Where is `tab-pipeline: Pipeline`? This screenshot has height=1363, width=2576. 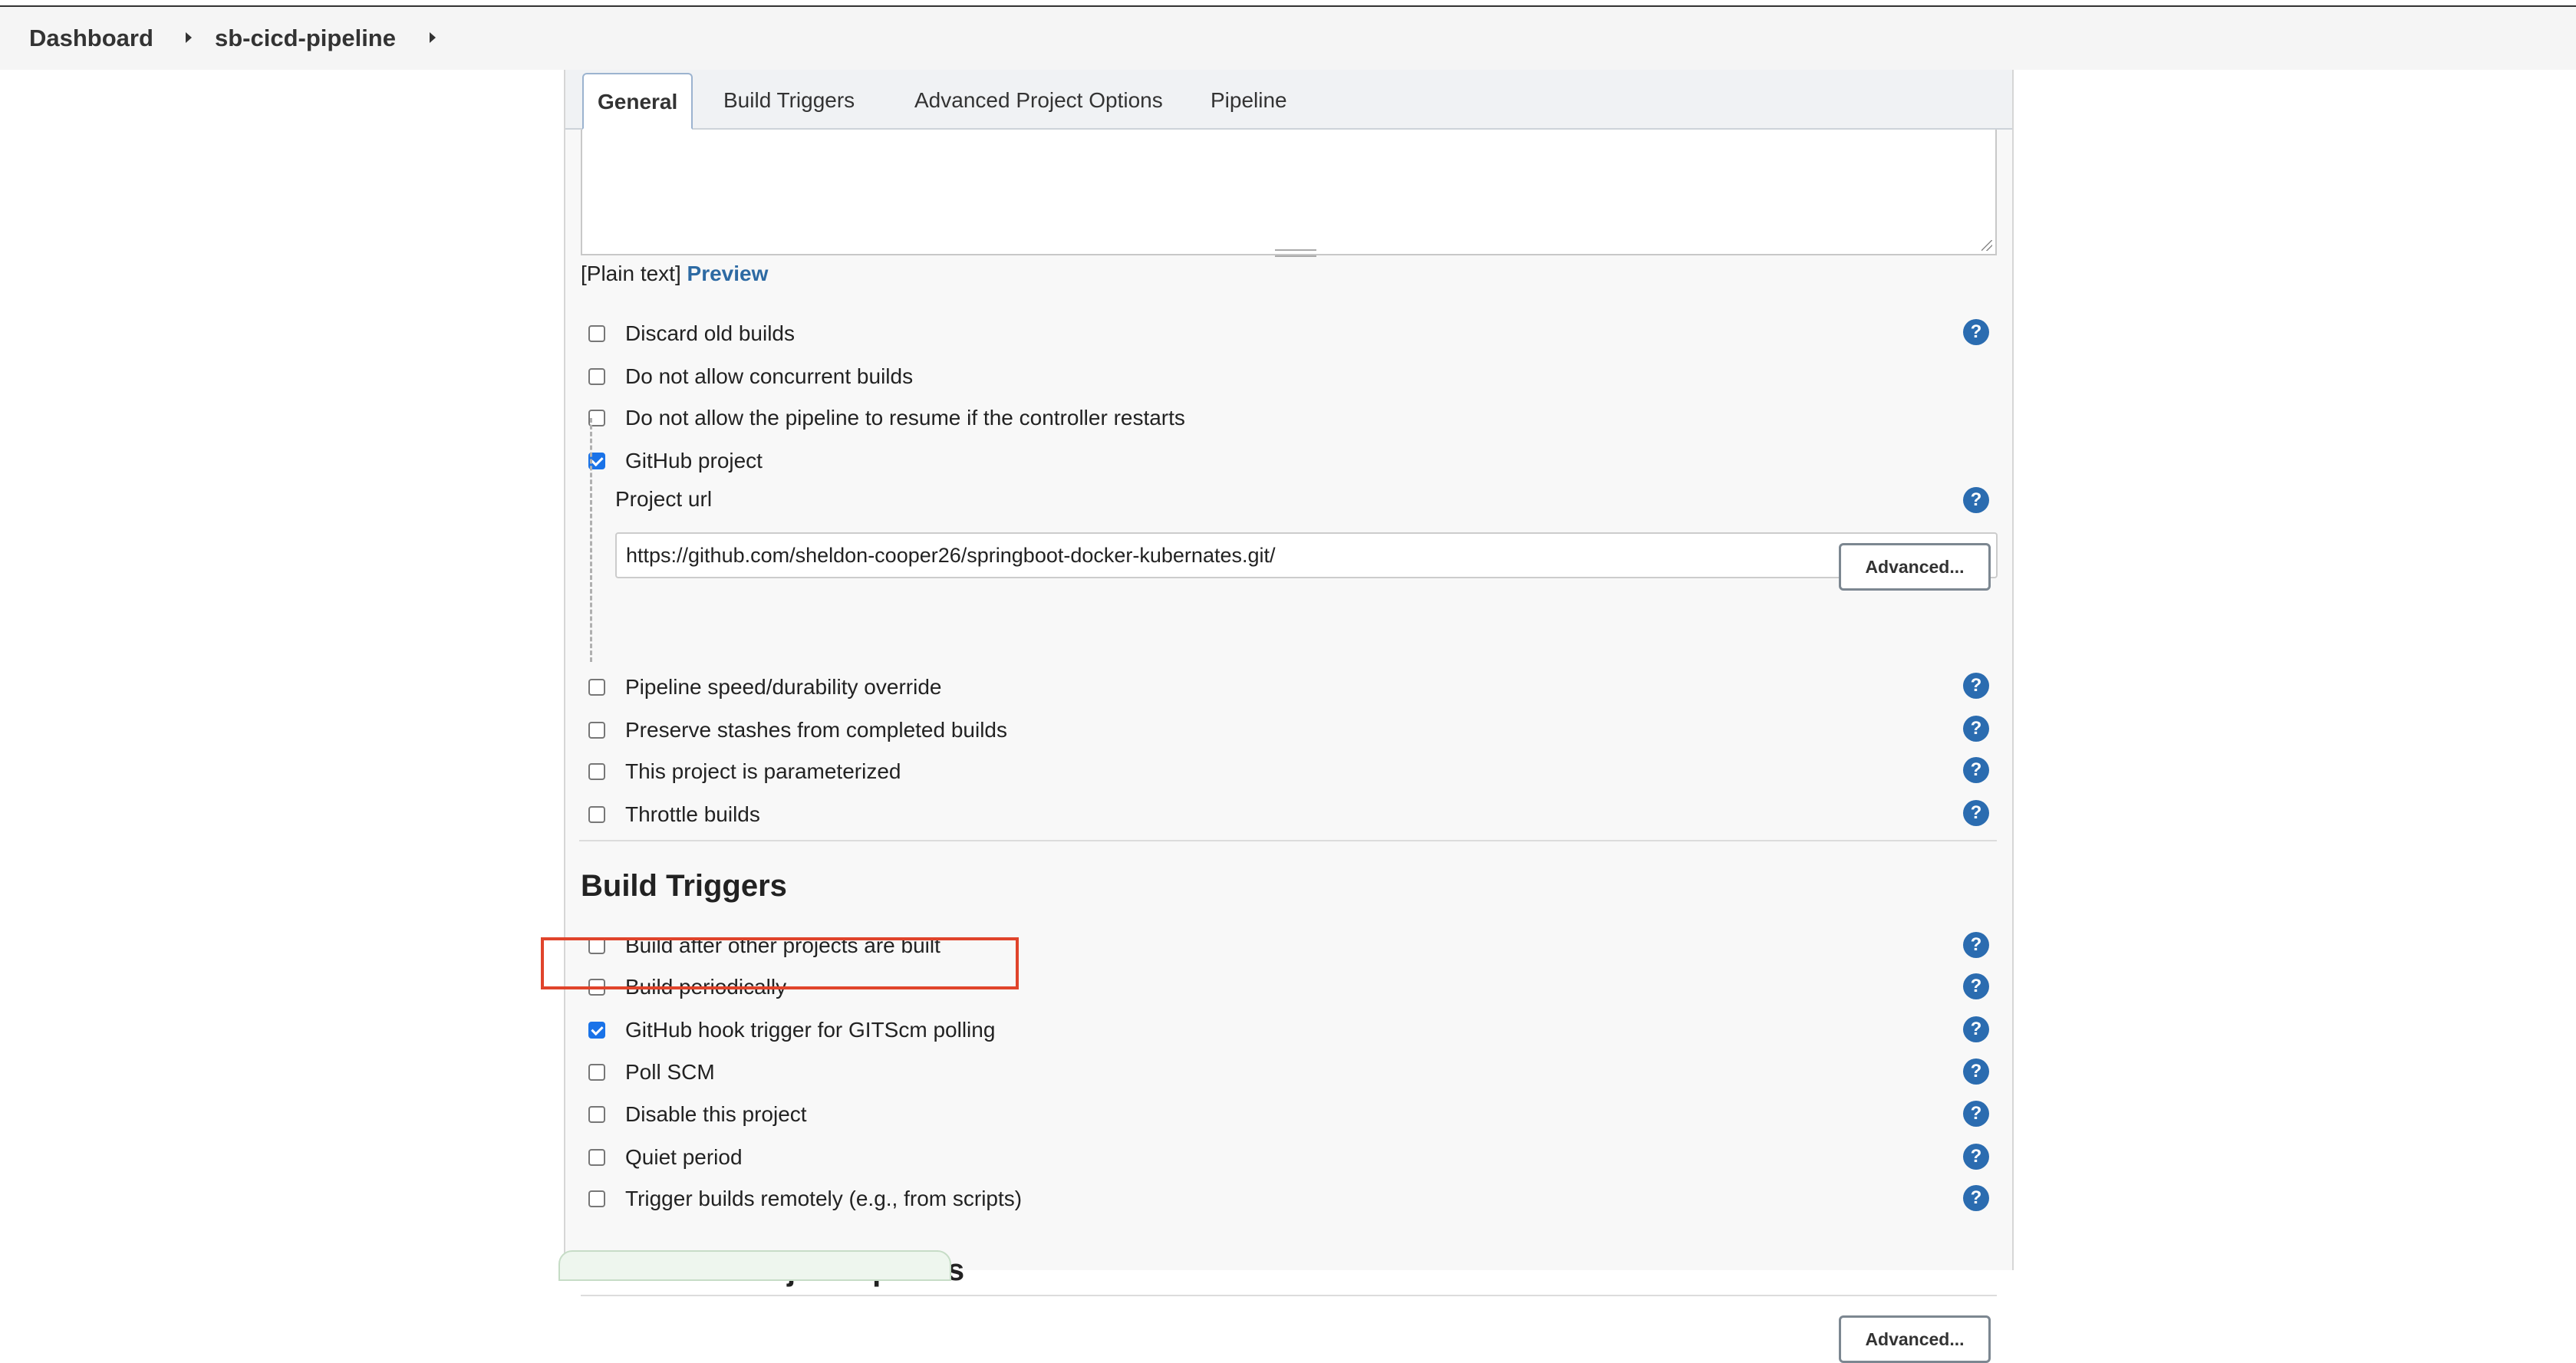
tab-pipeline: Pipeline is located at coordinates (1249, 100).